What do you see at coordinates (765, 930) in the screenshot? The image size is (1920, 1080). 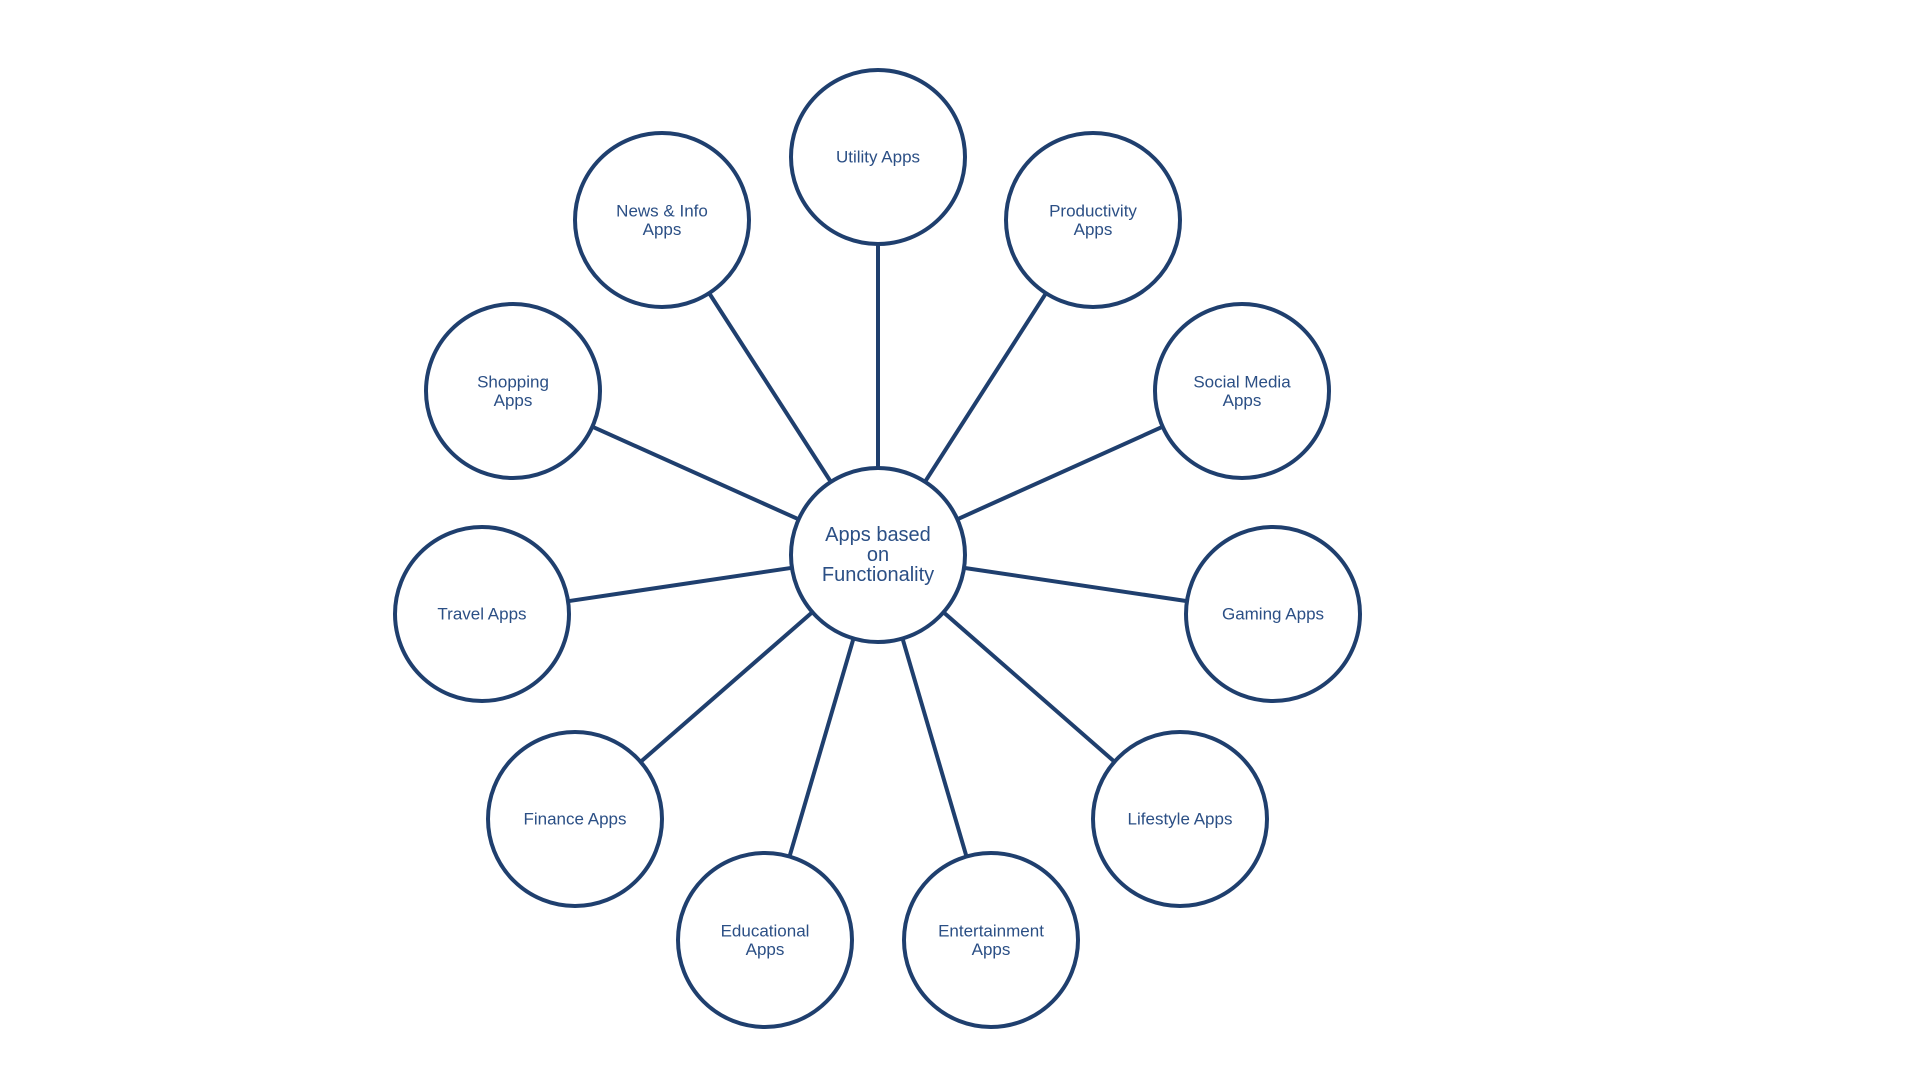 I see `node-label: Educational` at bounding box center [765, 930].